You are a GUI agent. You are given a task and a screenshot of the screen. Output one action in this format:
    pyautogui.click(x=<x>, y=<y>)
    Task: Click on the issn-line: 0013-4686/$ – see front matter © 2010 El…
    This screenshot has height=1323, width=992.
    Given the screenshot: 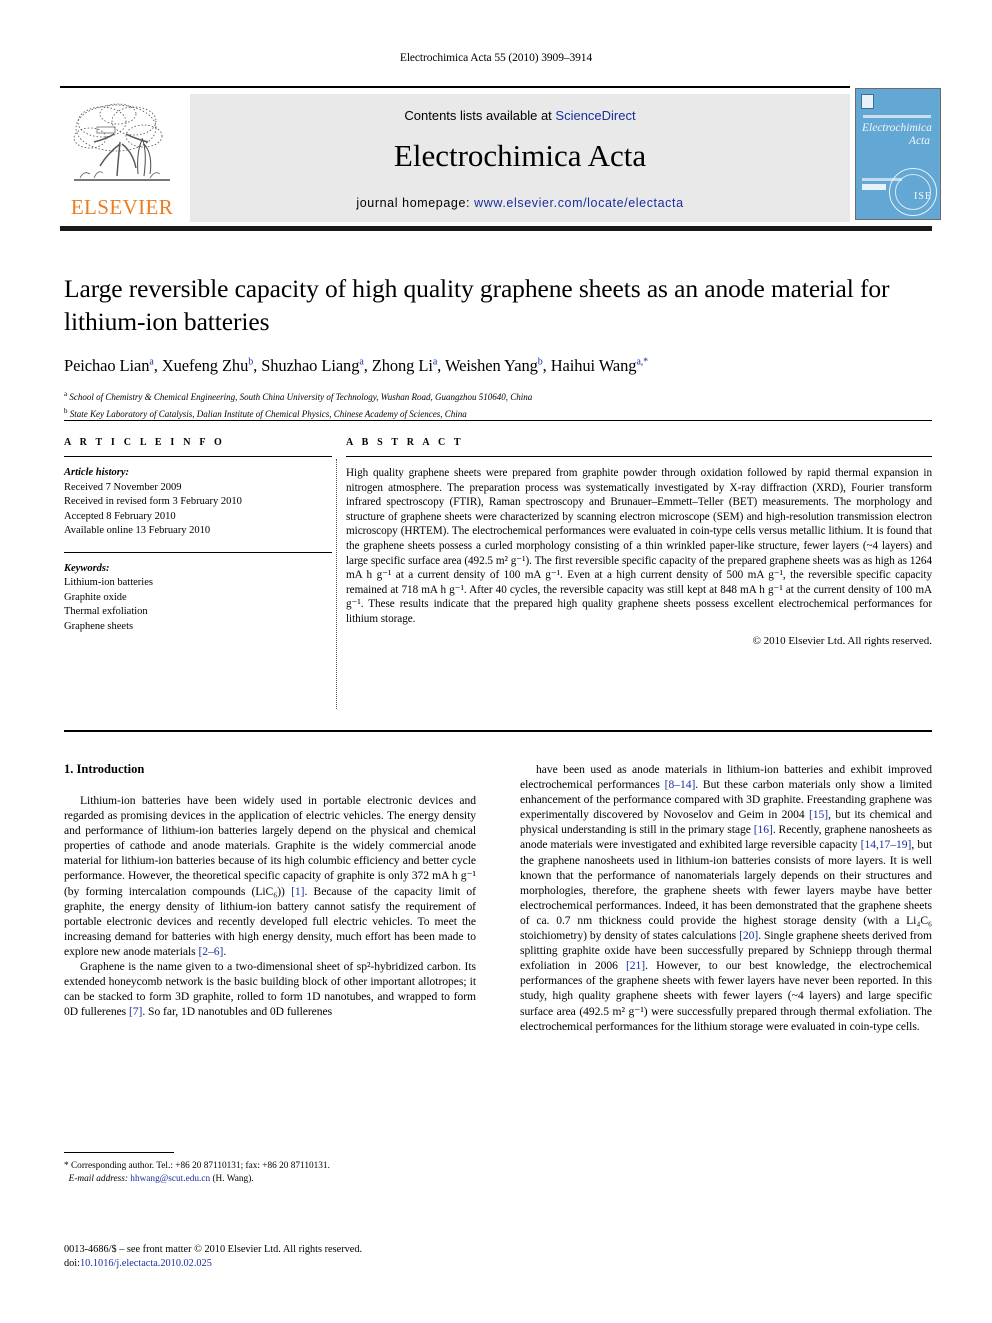 What is the action you would take?
    pyautogui.click(x=213, y=1249)
    